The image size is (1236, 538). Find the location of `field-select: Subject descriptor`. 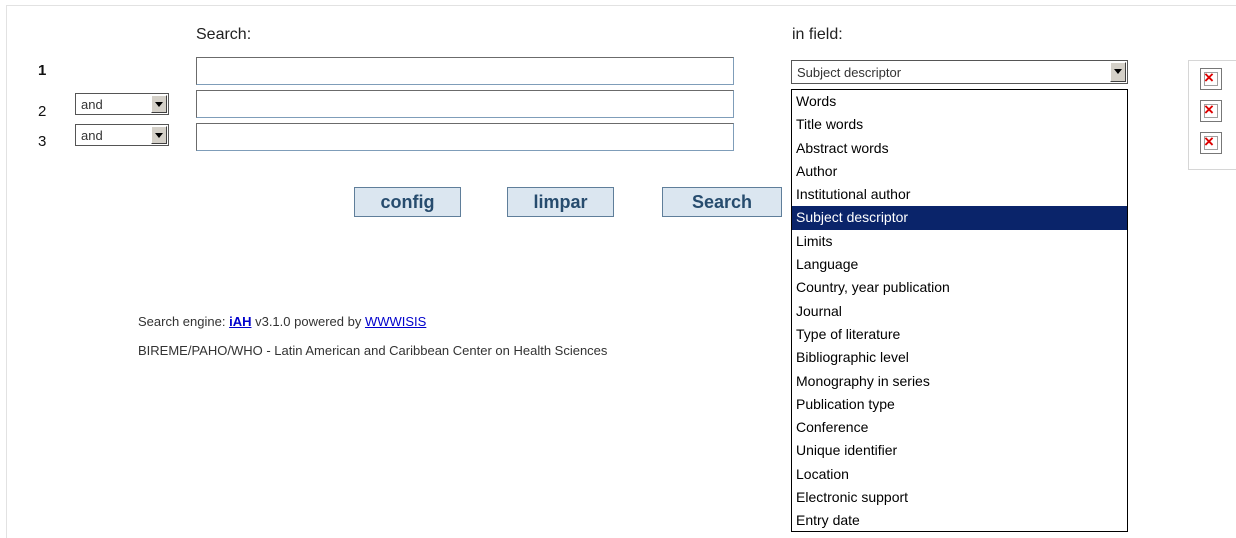

field-select: Subject descriptor is located at coordinates (959, 72).